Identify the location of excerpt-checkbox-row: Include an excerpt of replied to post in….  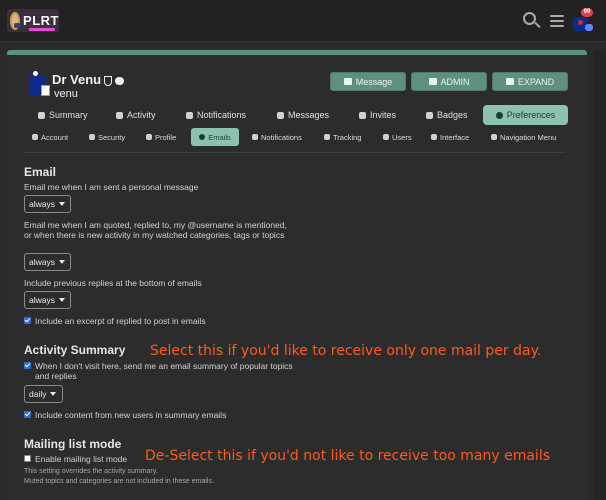
(115, 321).